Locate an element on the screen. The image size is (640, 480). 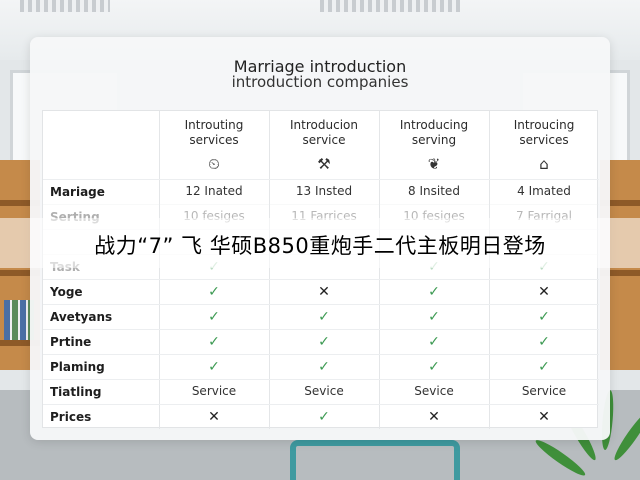
tools-icon: ⚒ is located at coordinates (324, 164).